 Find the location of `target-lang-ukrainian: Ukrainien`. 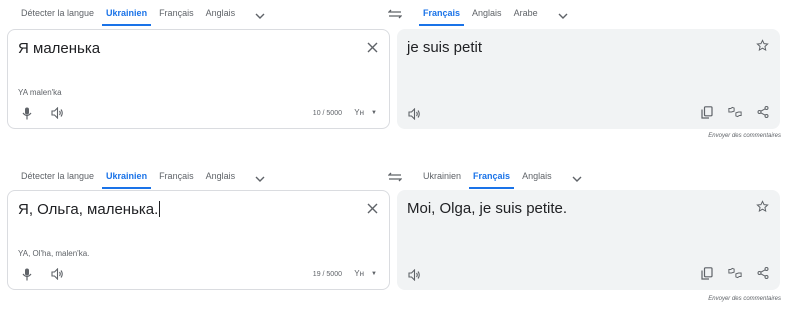

target-lang-ukrainian: Ukrainien is located at coordinates (442, 179).